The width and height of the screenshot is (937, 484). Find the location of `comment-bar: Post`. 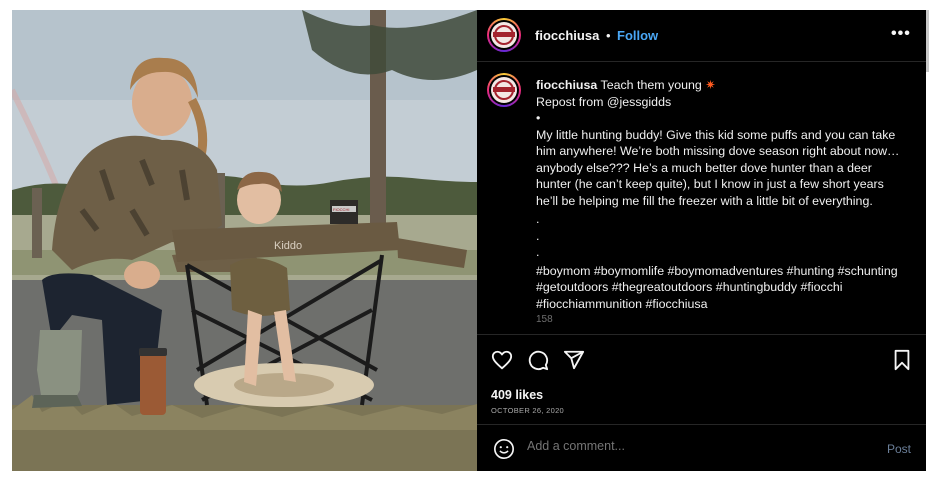

comment-bar: Post is located at coordinates (701, 447).